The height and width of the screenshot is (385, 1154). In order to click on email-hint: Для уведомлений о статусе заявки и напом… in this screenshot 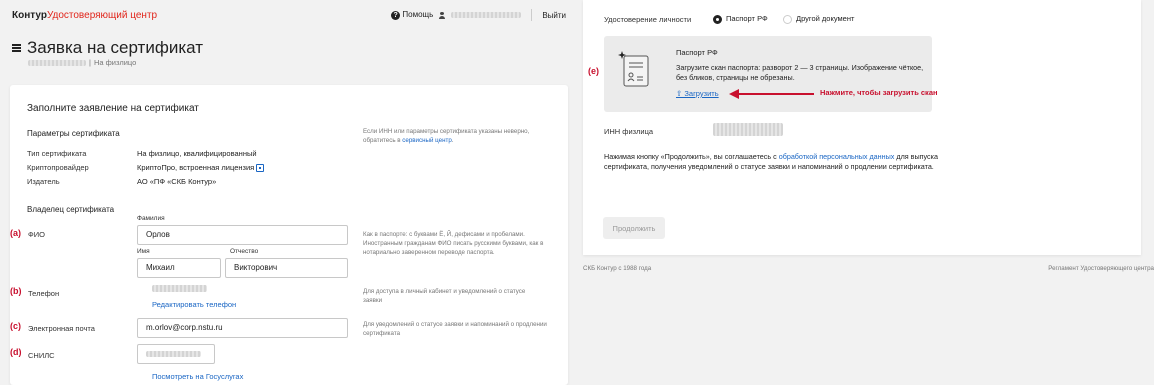, I will do `click(455, 329)`.